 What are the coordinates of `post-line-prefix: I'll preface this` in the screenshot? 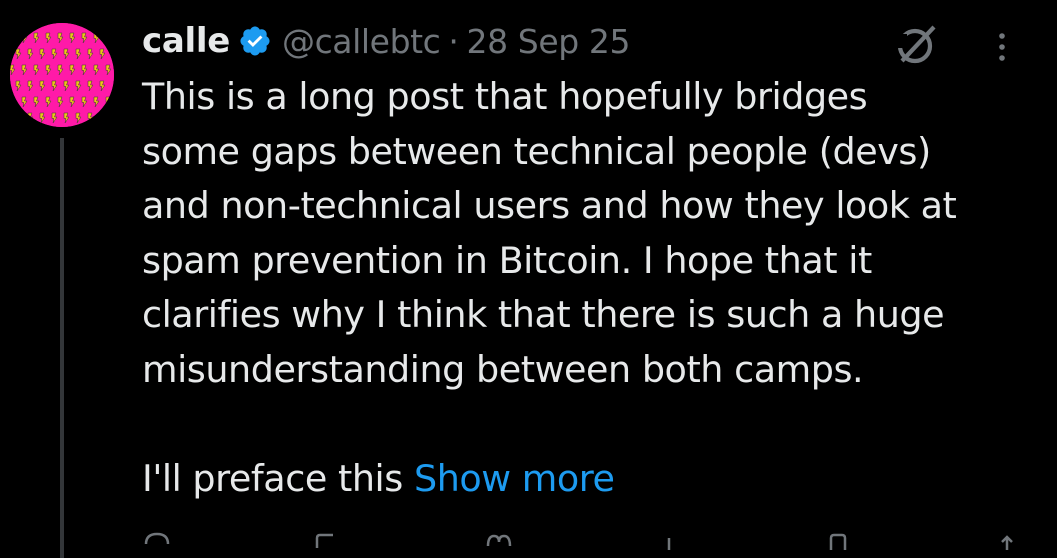 It's located at (278, 478).